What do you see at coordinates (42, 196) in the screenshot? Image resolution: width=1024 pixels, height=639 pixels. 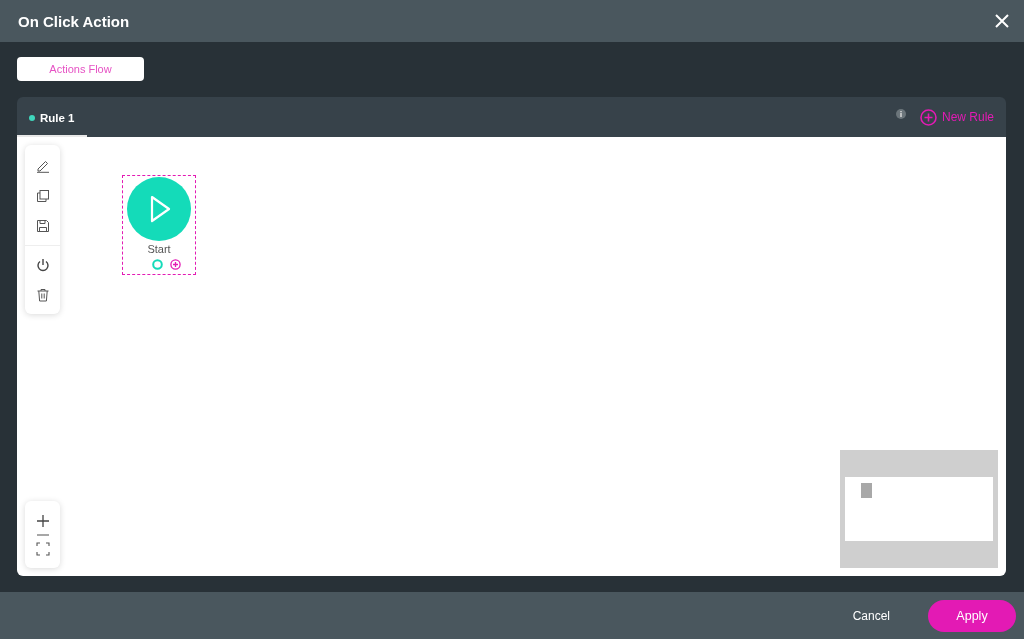 I see `copy-icon` at bounding box center [42, 196].